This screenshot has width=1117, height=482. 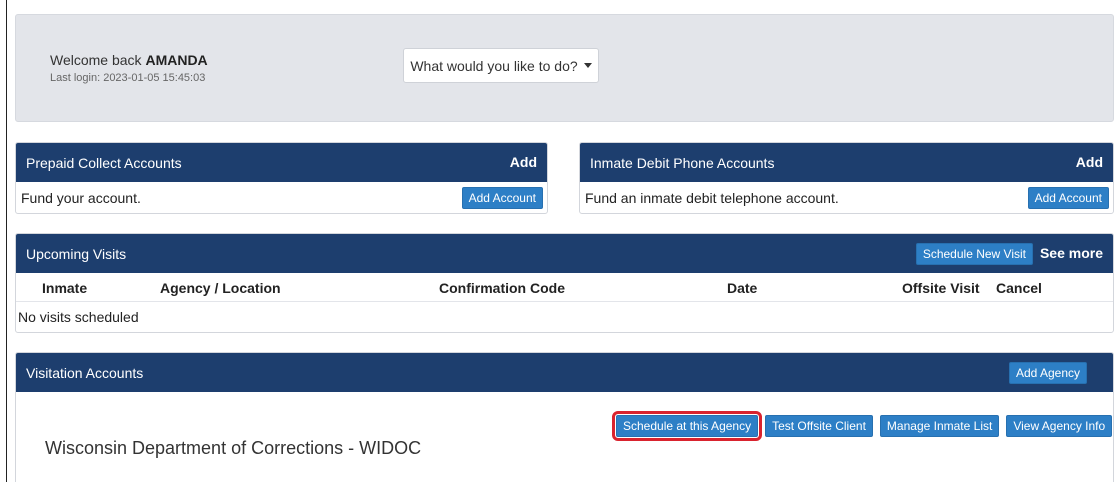 I want to click on user-name: AMANDA, so click(x=176, y=60).